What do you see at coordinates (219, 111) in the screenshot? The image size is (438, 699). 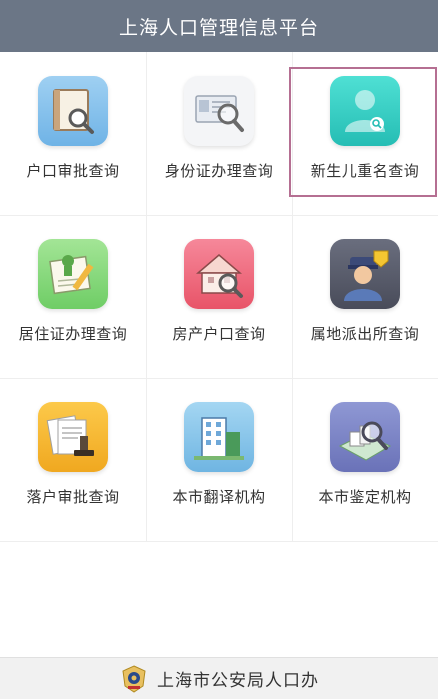 I see `id-card-magnifier-icon` at bounding box center [219, 111].